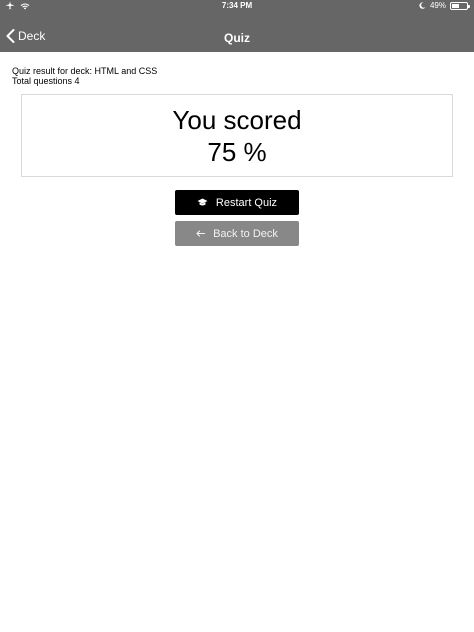  I want to click on score-heading: You scored, so click(237, 120).